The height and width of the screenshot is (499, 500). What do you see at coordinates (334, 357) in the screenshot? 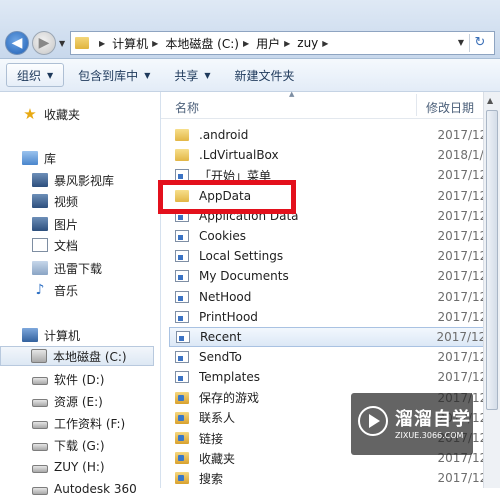
I see `file-row: SendTo 2017/12/1` at bounding box center [334, 357].